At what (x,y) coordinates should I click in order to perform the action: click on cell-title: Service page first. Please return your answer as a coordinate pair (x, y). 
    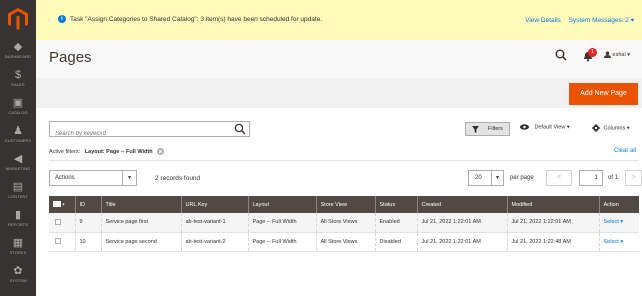
    Looking at the image, I should click on (140, 223).